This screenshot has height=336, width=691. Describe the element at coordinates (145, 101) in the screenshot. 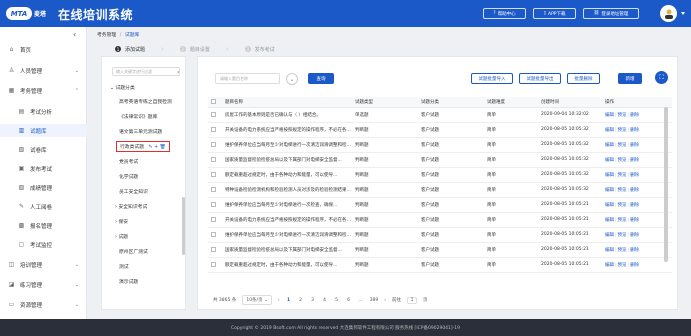

I see `tree-node: 高考英语专练之自我检测` at that location.